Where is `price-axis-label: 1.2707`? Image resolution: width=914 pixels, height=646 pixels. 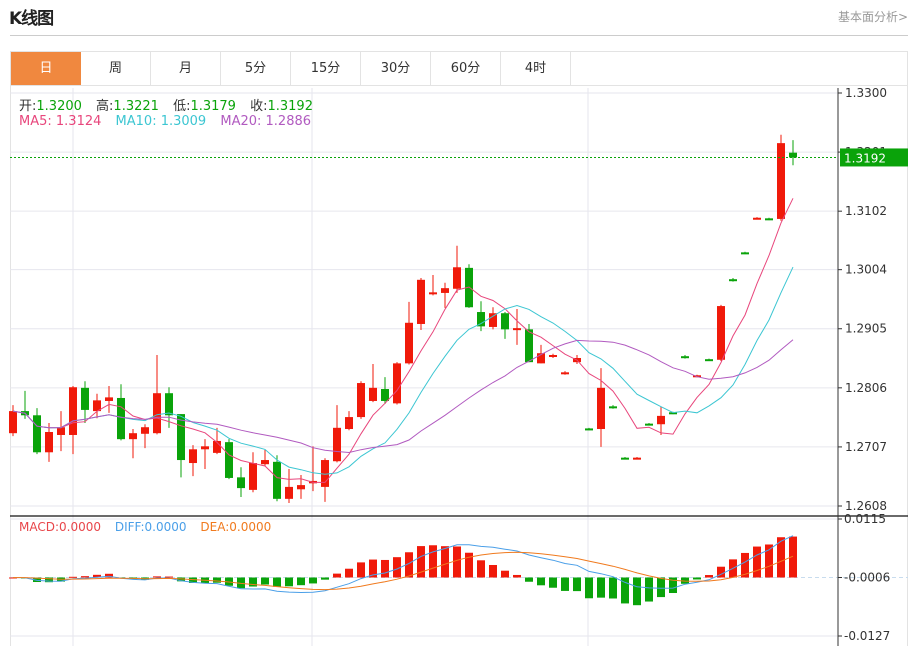 price-axis-label: 1.2707 is located at coordinates (866, 447).